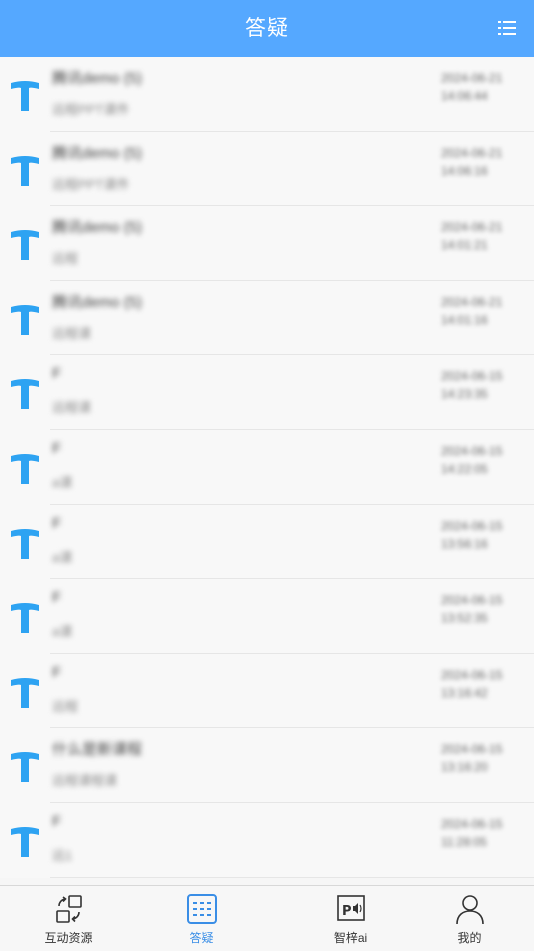 The height and width of the screenshot is (951, 534). I want to click on interactive-resources-icon, so click(68, 909).